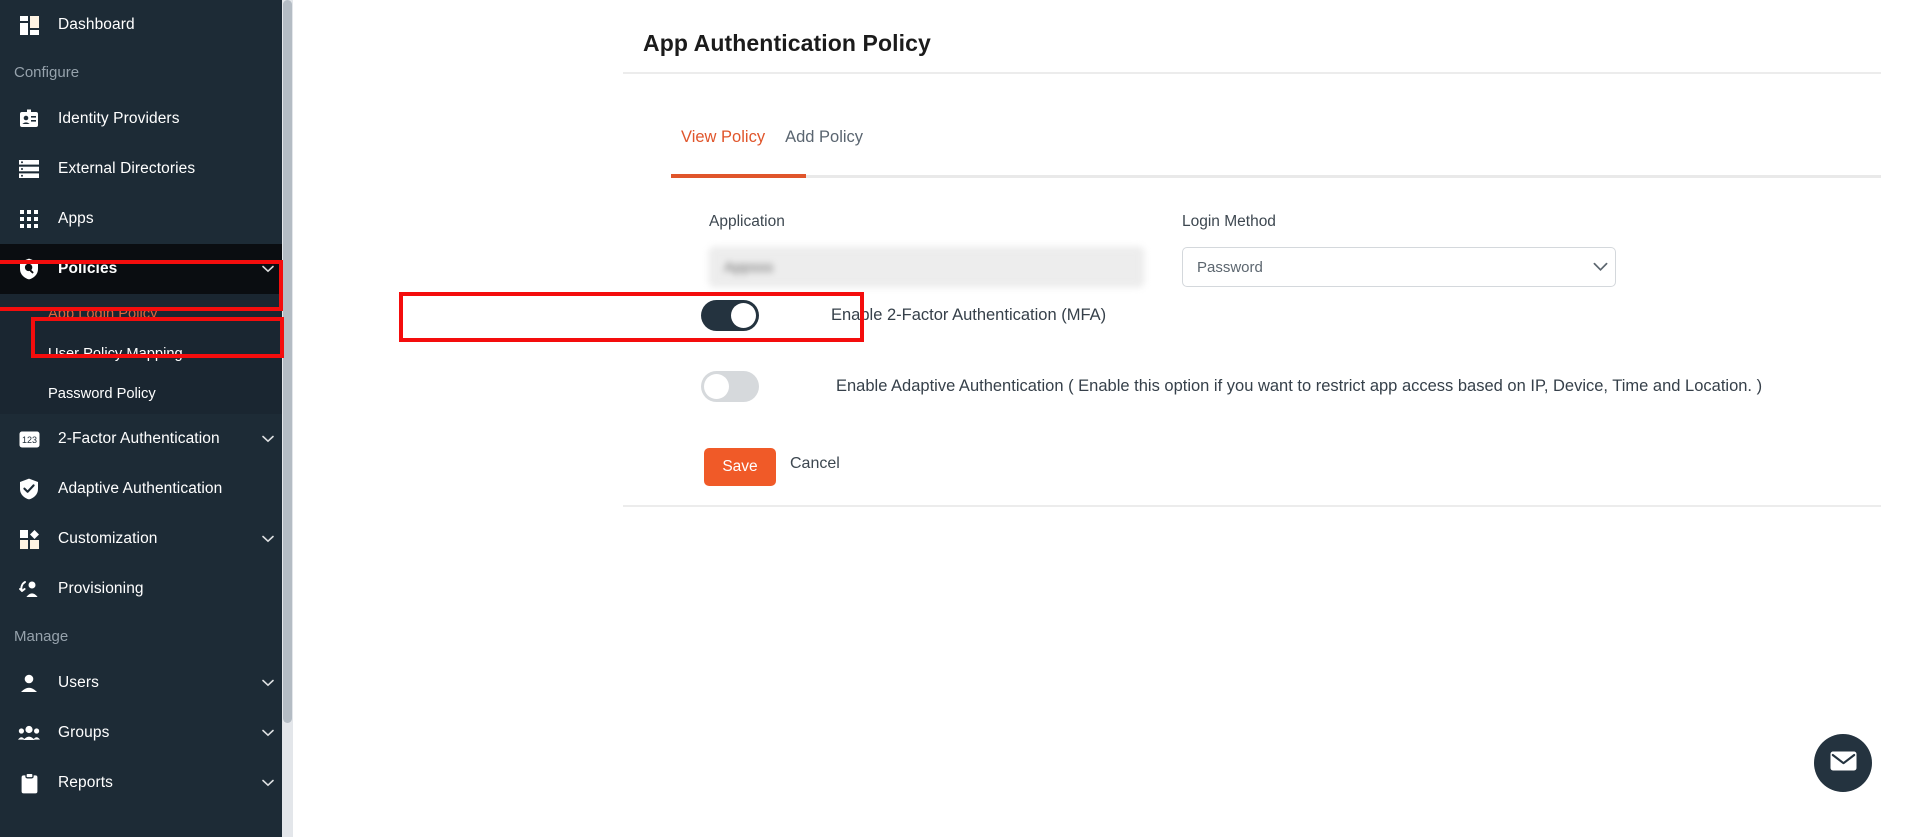 This screenshot has height=837, width=1919. What do you see at coordinates (738, 176) in the screenshot?
I see `tab-active-underline` at bounding box center [738, 176].